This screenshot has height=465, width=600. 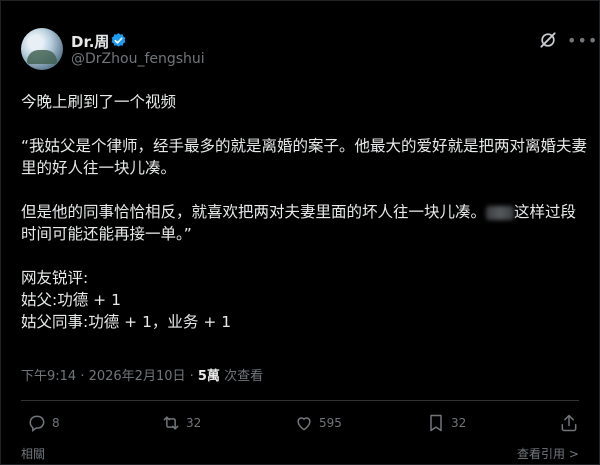 What do you see at coordinates (254, 212) in the screenshot?
I see `tweet-paragraph-2a: 但是他的同事恰恰相反，就喜欢把两对夫妻里面的坏人往一块儿凑。` at bounding box center [254, 212].